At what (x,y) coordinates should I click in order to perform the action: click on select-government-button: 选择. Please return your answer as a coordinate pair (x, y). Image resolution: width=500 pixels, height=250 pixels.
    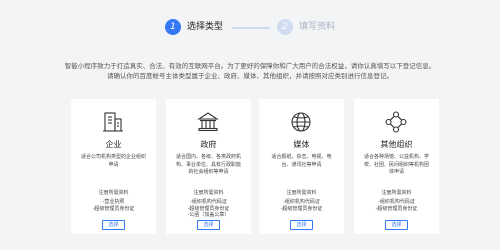
    Looking at the image, I should click on (208, 225).